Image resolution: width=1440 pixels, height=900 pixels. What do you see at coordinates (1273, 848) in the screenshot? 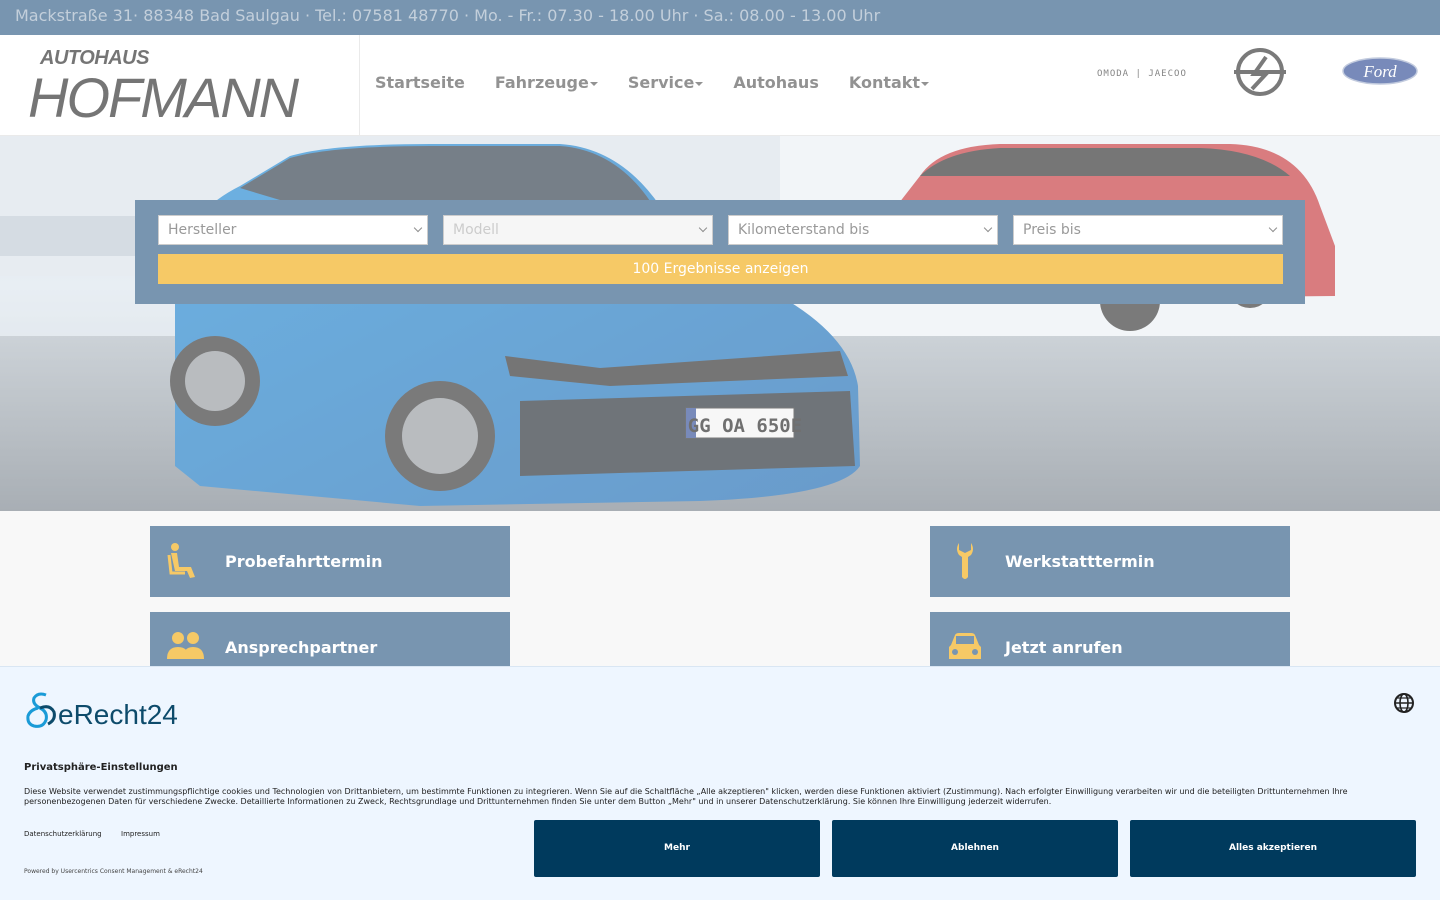
I see `accept-all-button: Alles akzeptieren` at bounding box center [1273, 848].